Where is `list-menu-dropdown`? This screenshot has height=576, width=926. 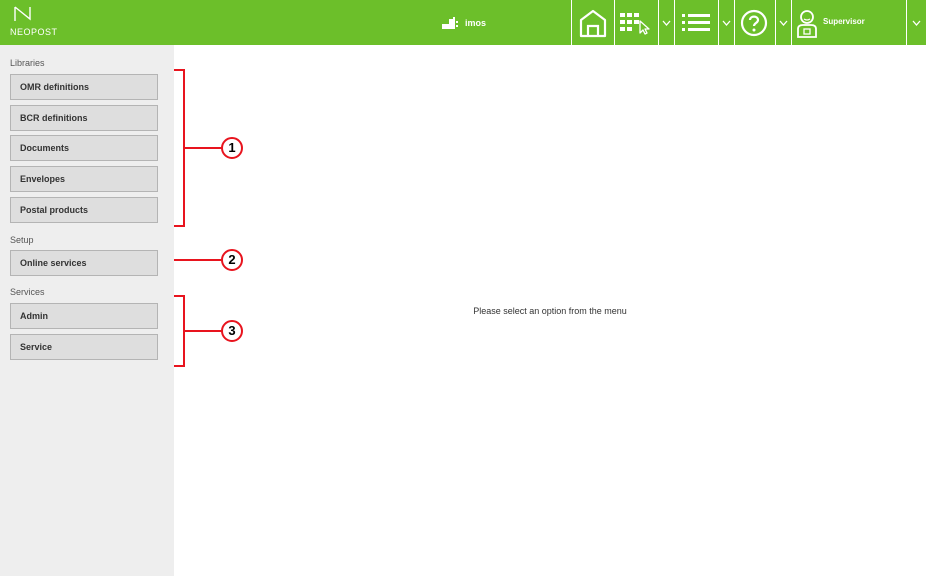 list-menu-dropdown is located at coordinates (726, 22).